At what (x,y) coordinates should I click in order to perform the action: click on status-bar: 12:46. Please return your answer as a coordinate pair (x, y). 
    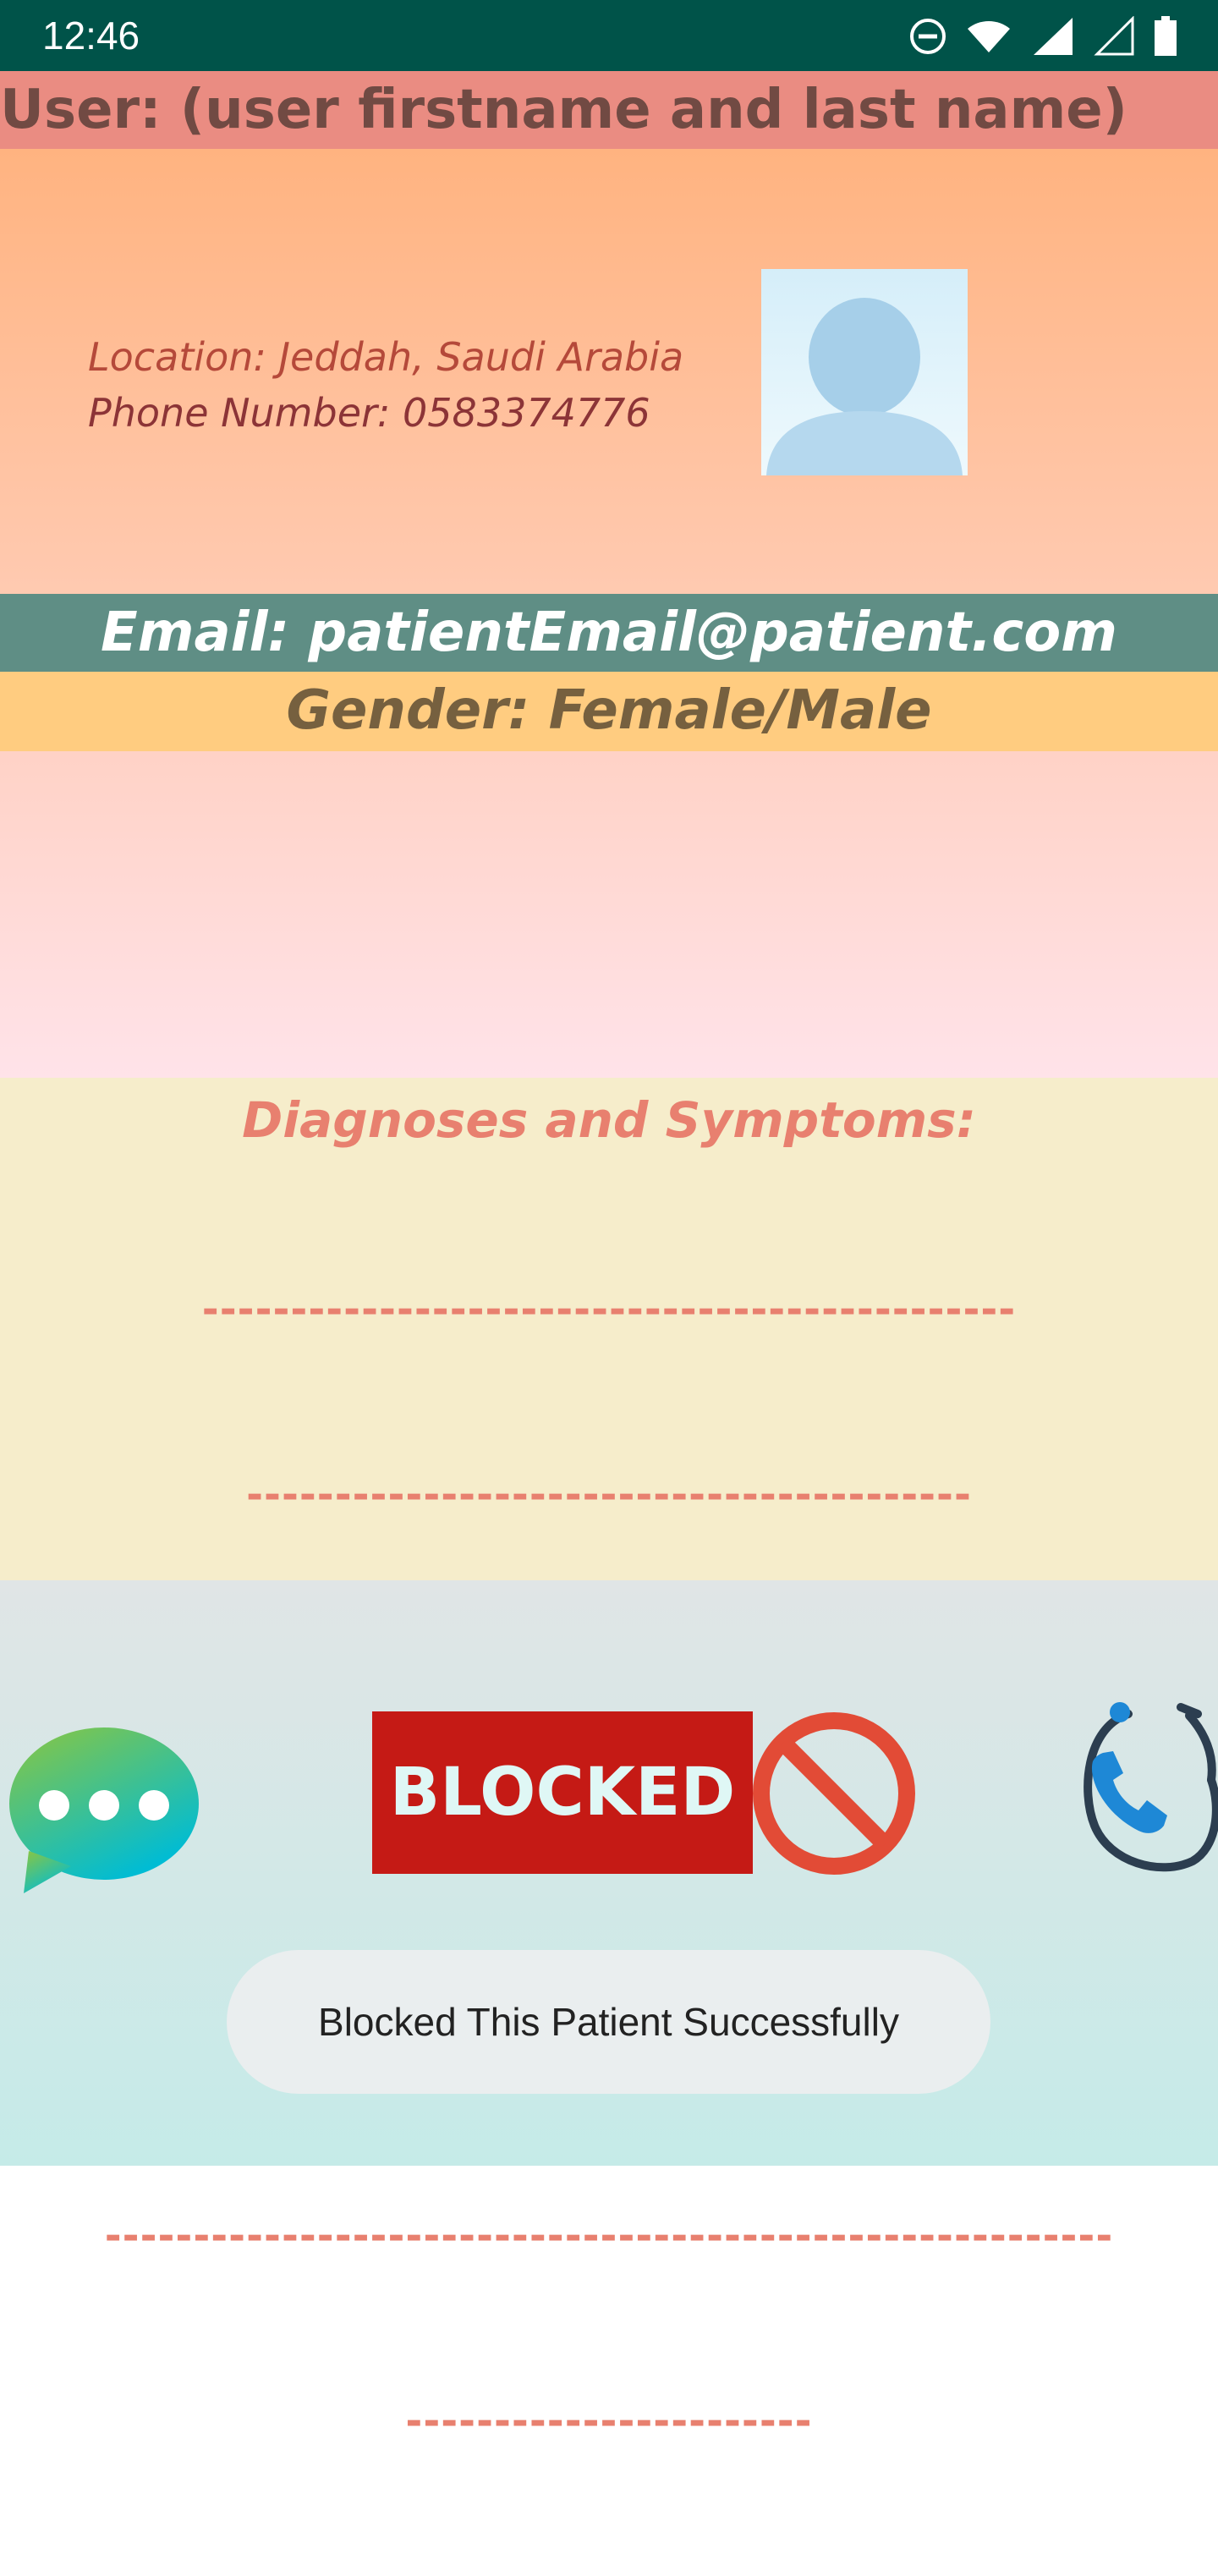
    Looking at the image, I should click on (609, 35).